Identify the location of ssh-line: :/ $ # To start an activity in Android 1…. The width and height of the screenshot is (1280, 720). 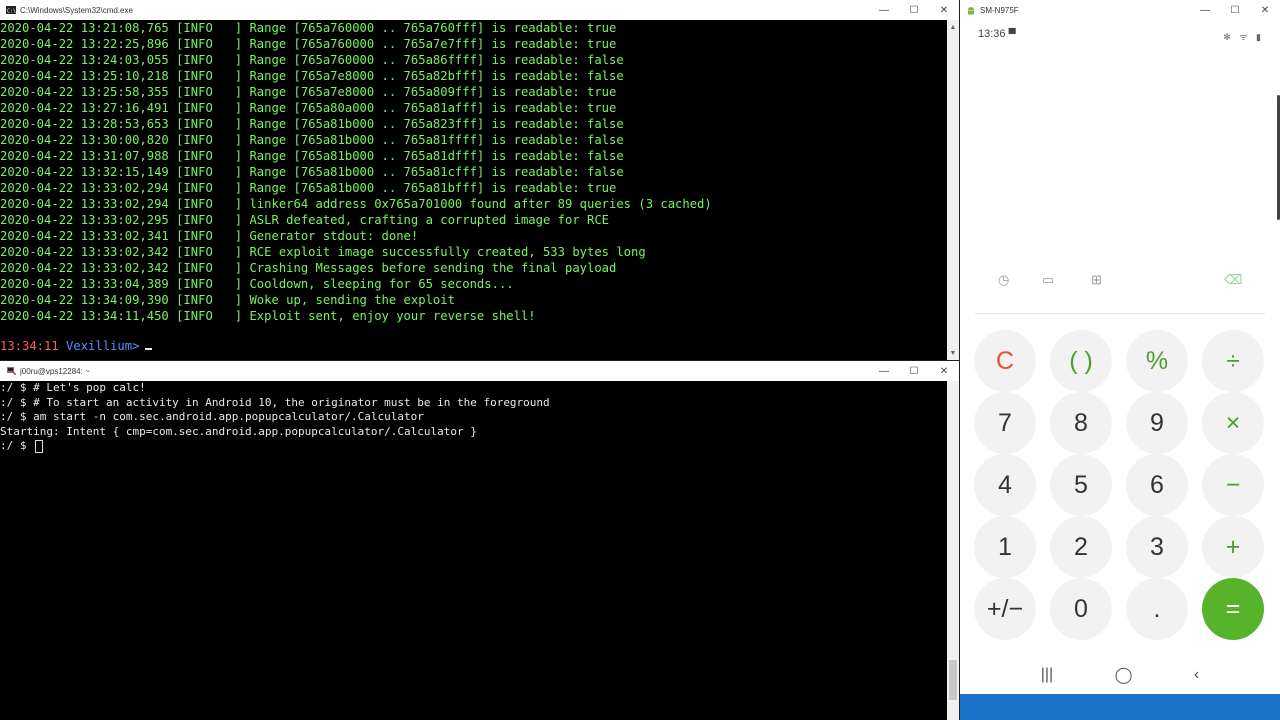
(275, 402).